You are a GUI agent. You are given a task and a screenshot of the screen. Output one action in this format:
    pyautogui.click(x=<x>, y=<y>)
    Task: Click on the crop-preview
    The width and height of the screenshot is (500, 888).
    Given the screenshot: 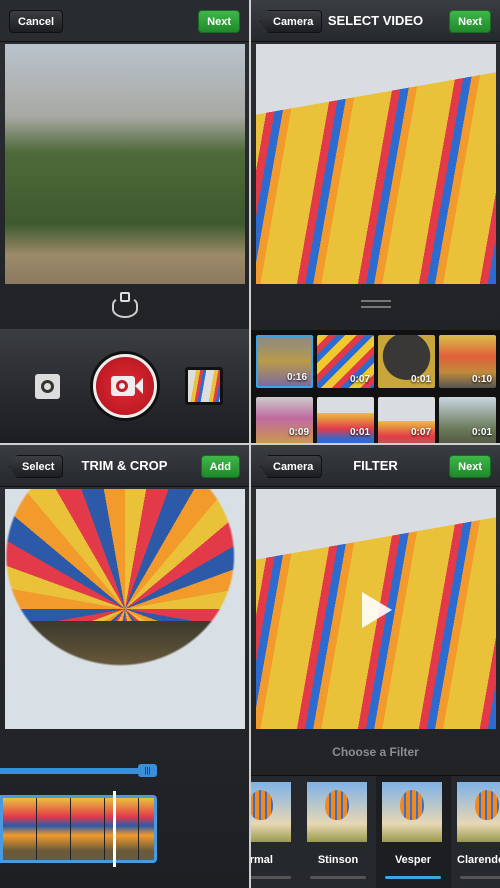 What is the action you would take?
    pyautogui.click(x=125, y=609)
    